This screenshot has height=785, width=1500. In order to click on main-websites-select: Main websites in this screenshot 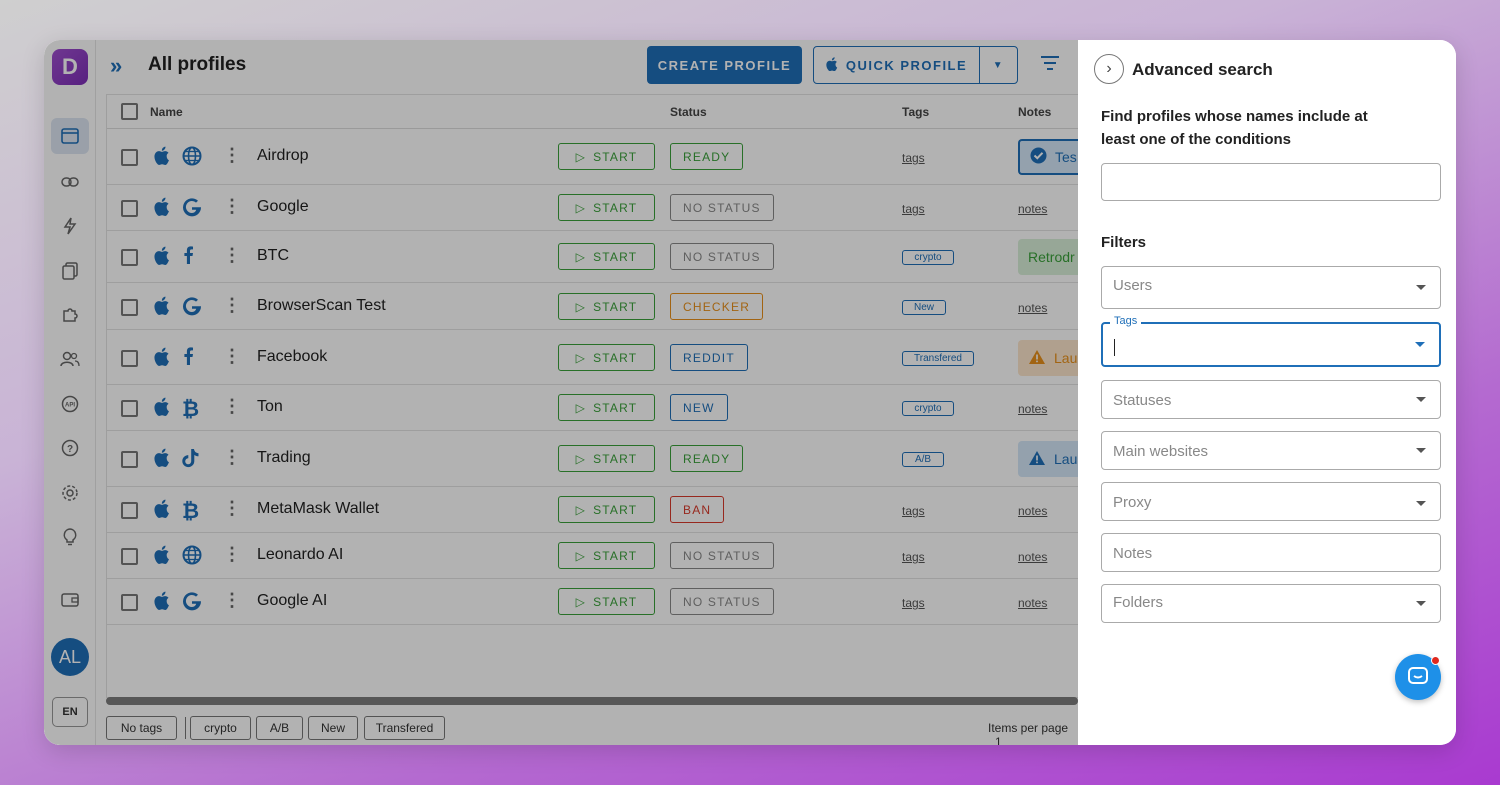, I will do `click(1271, 450)`.